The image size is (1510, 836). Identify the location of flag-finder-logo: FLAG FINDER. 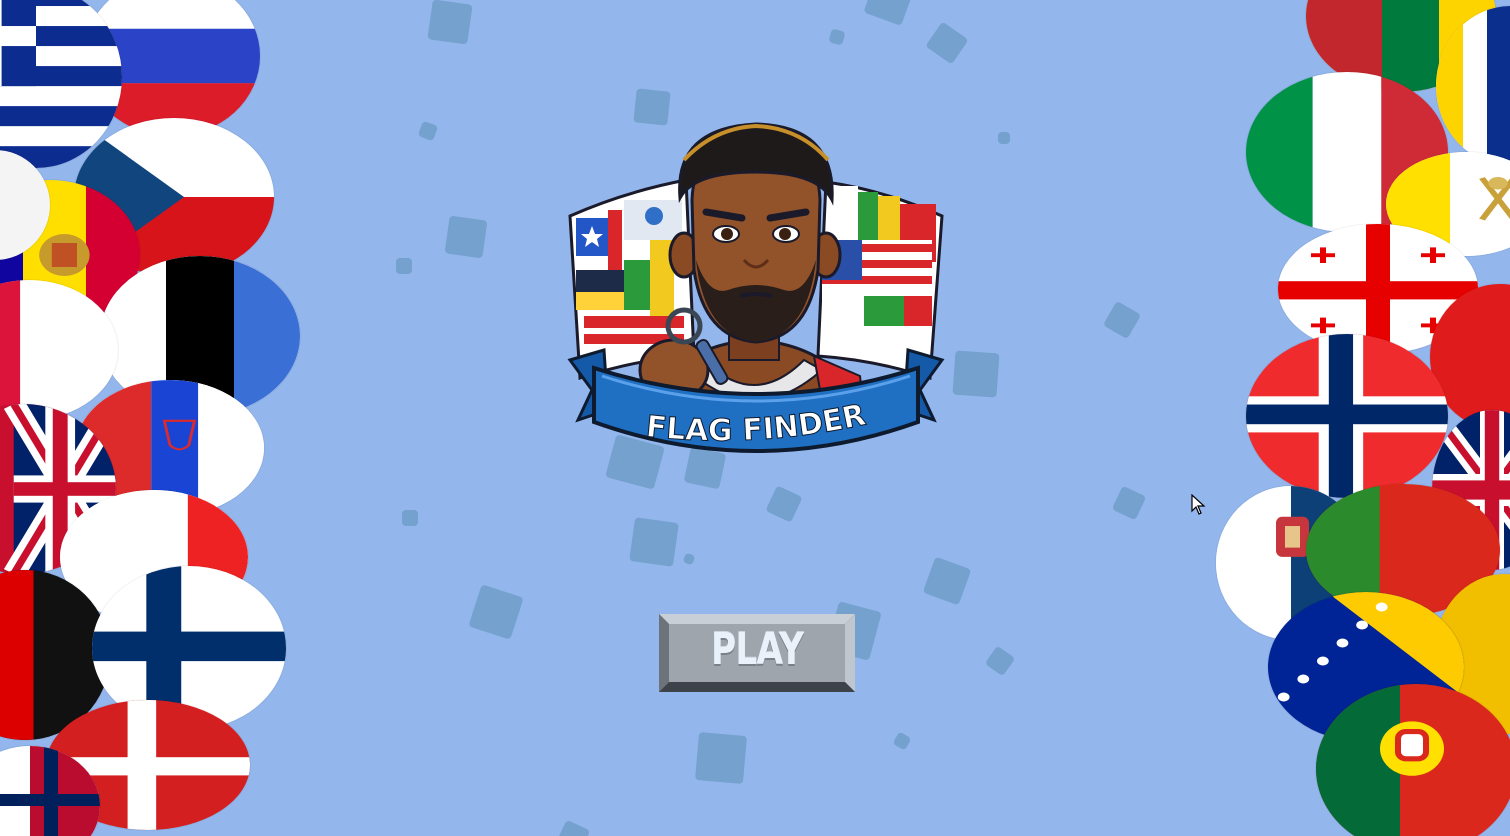
(756, 295).